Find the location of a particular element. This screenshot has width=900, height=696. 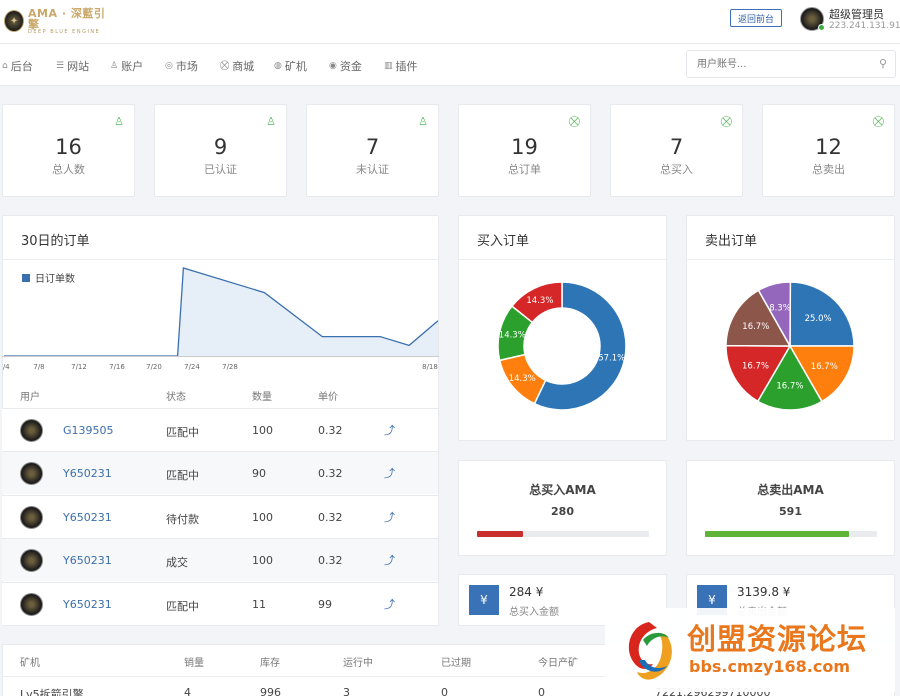

stat-card-0: ♙ 16 总人数 is located at coordinates (68, 150).